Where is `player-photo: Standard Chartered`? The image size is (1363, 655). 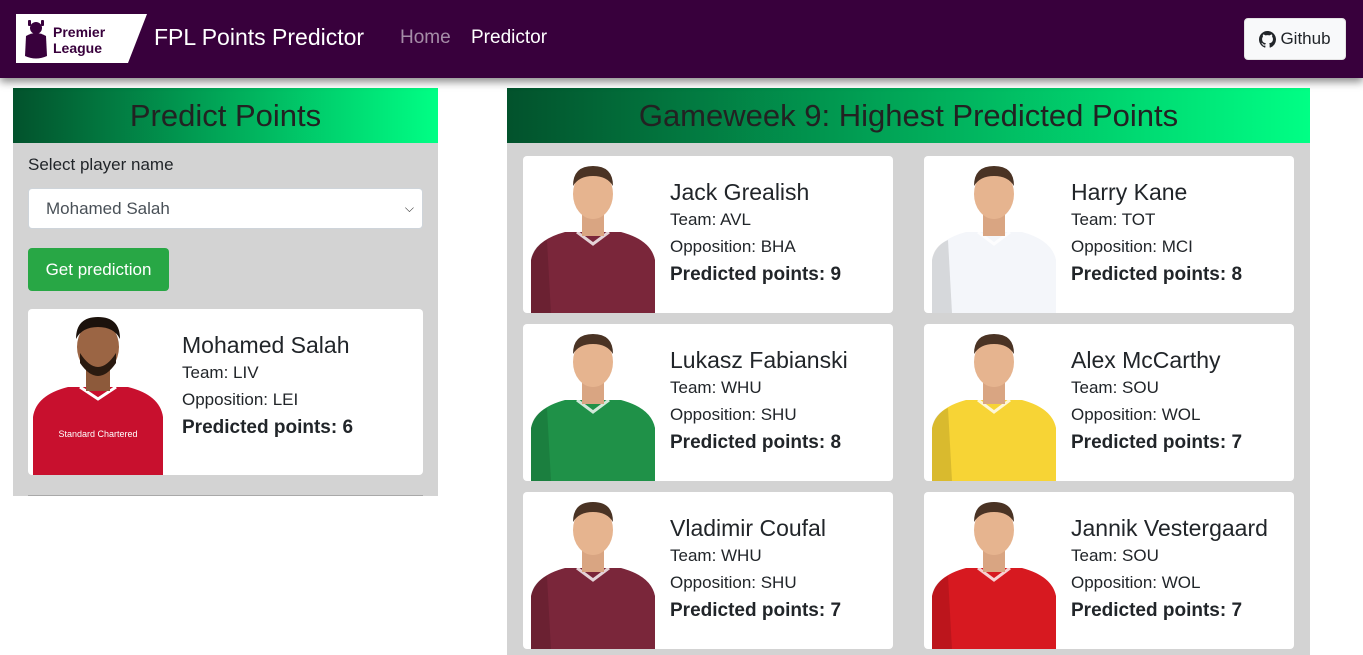 player-photo: Standard Chartered is located at coordinates (98, 396).